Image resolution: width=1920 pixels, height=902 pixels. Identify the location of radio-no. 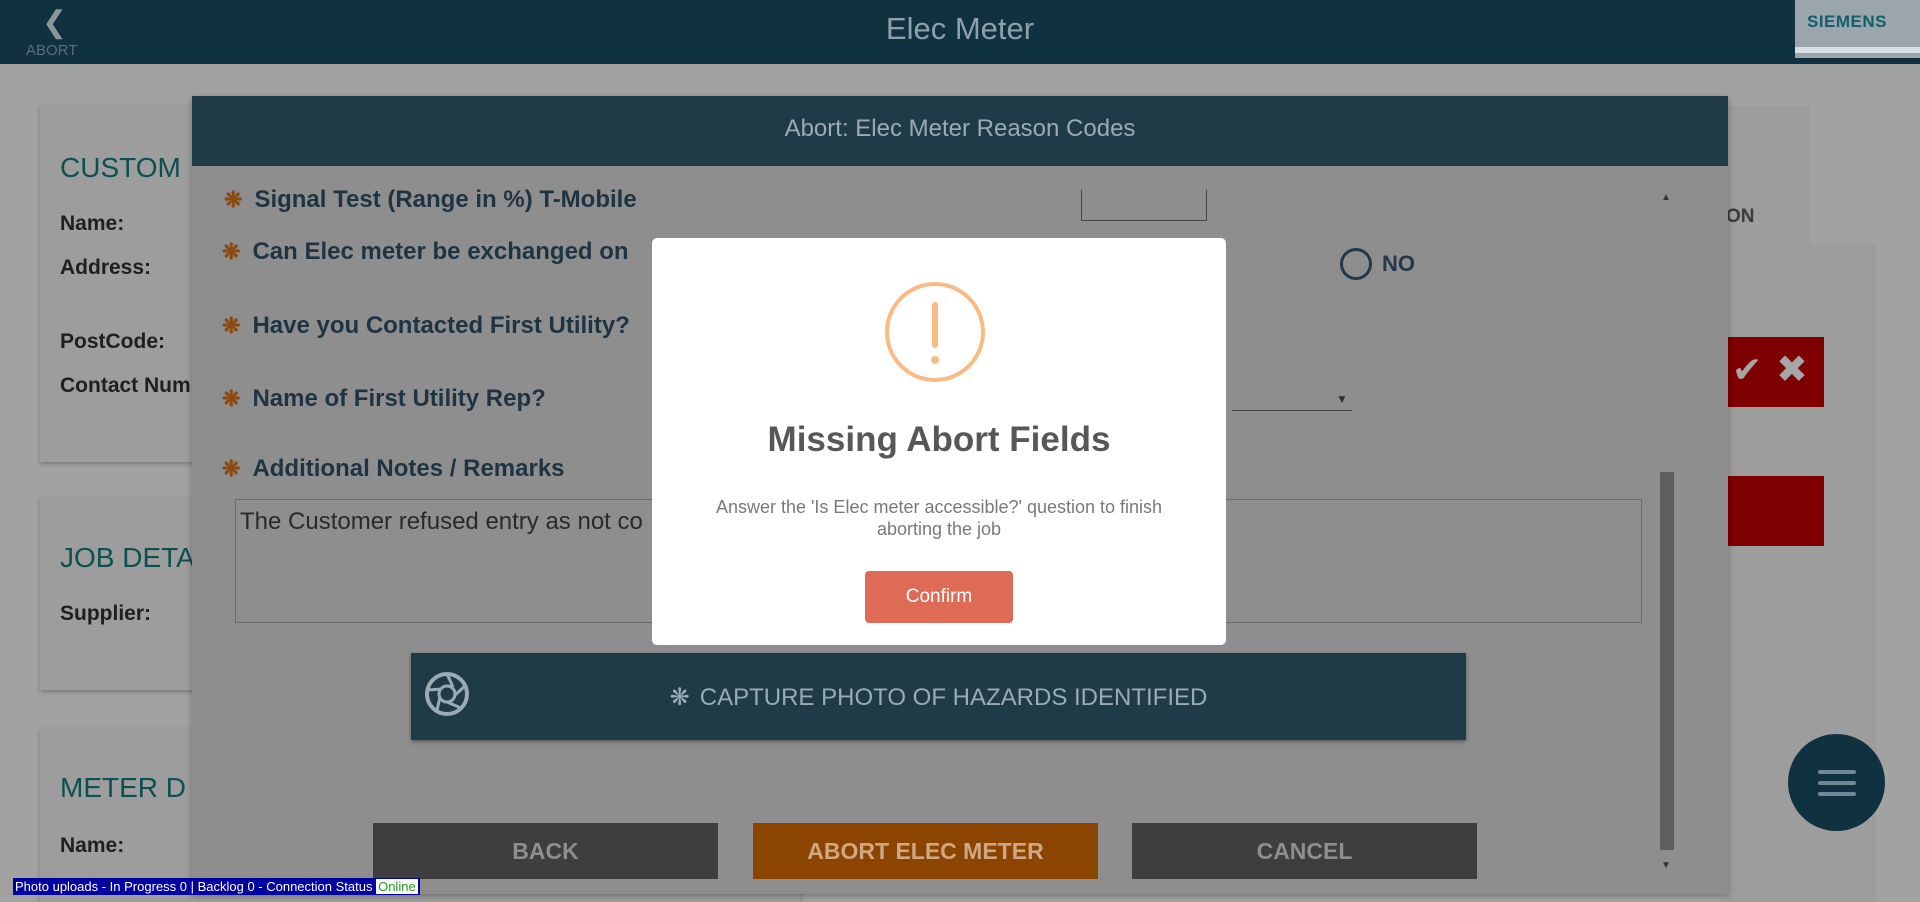
(1356, 264).